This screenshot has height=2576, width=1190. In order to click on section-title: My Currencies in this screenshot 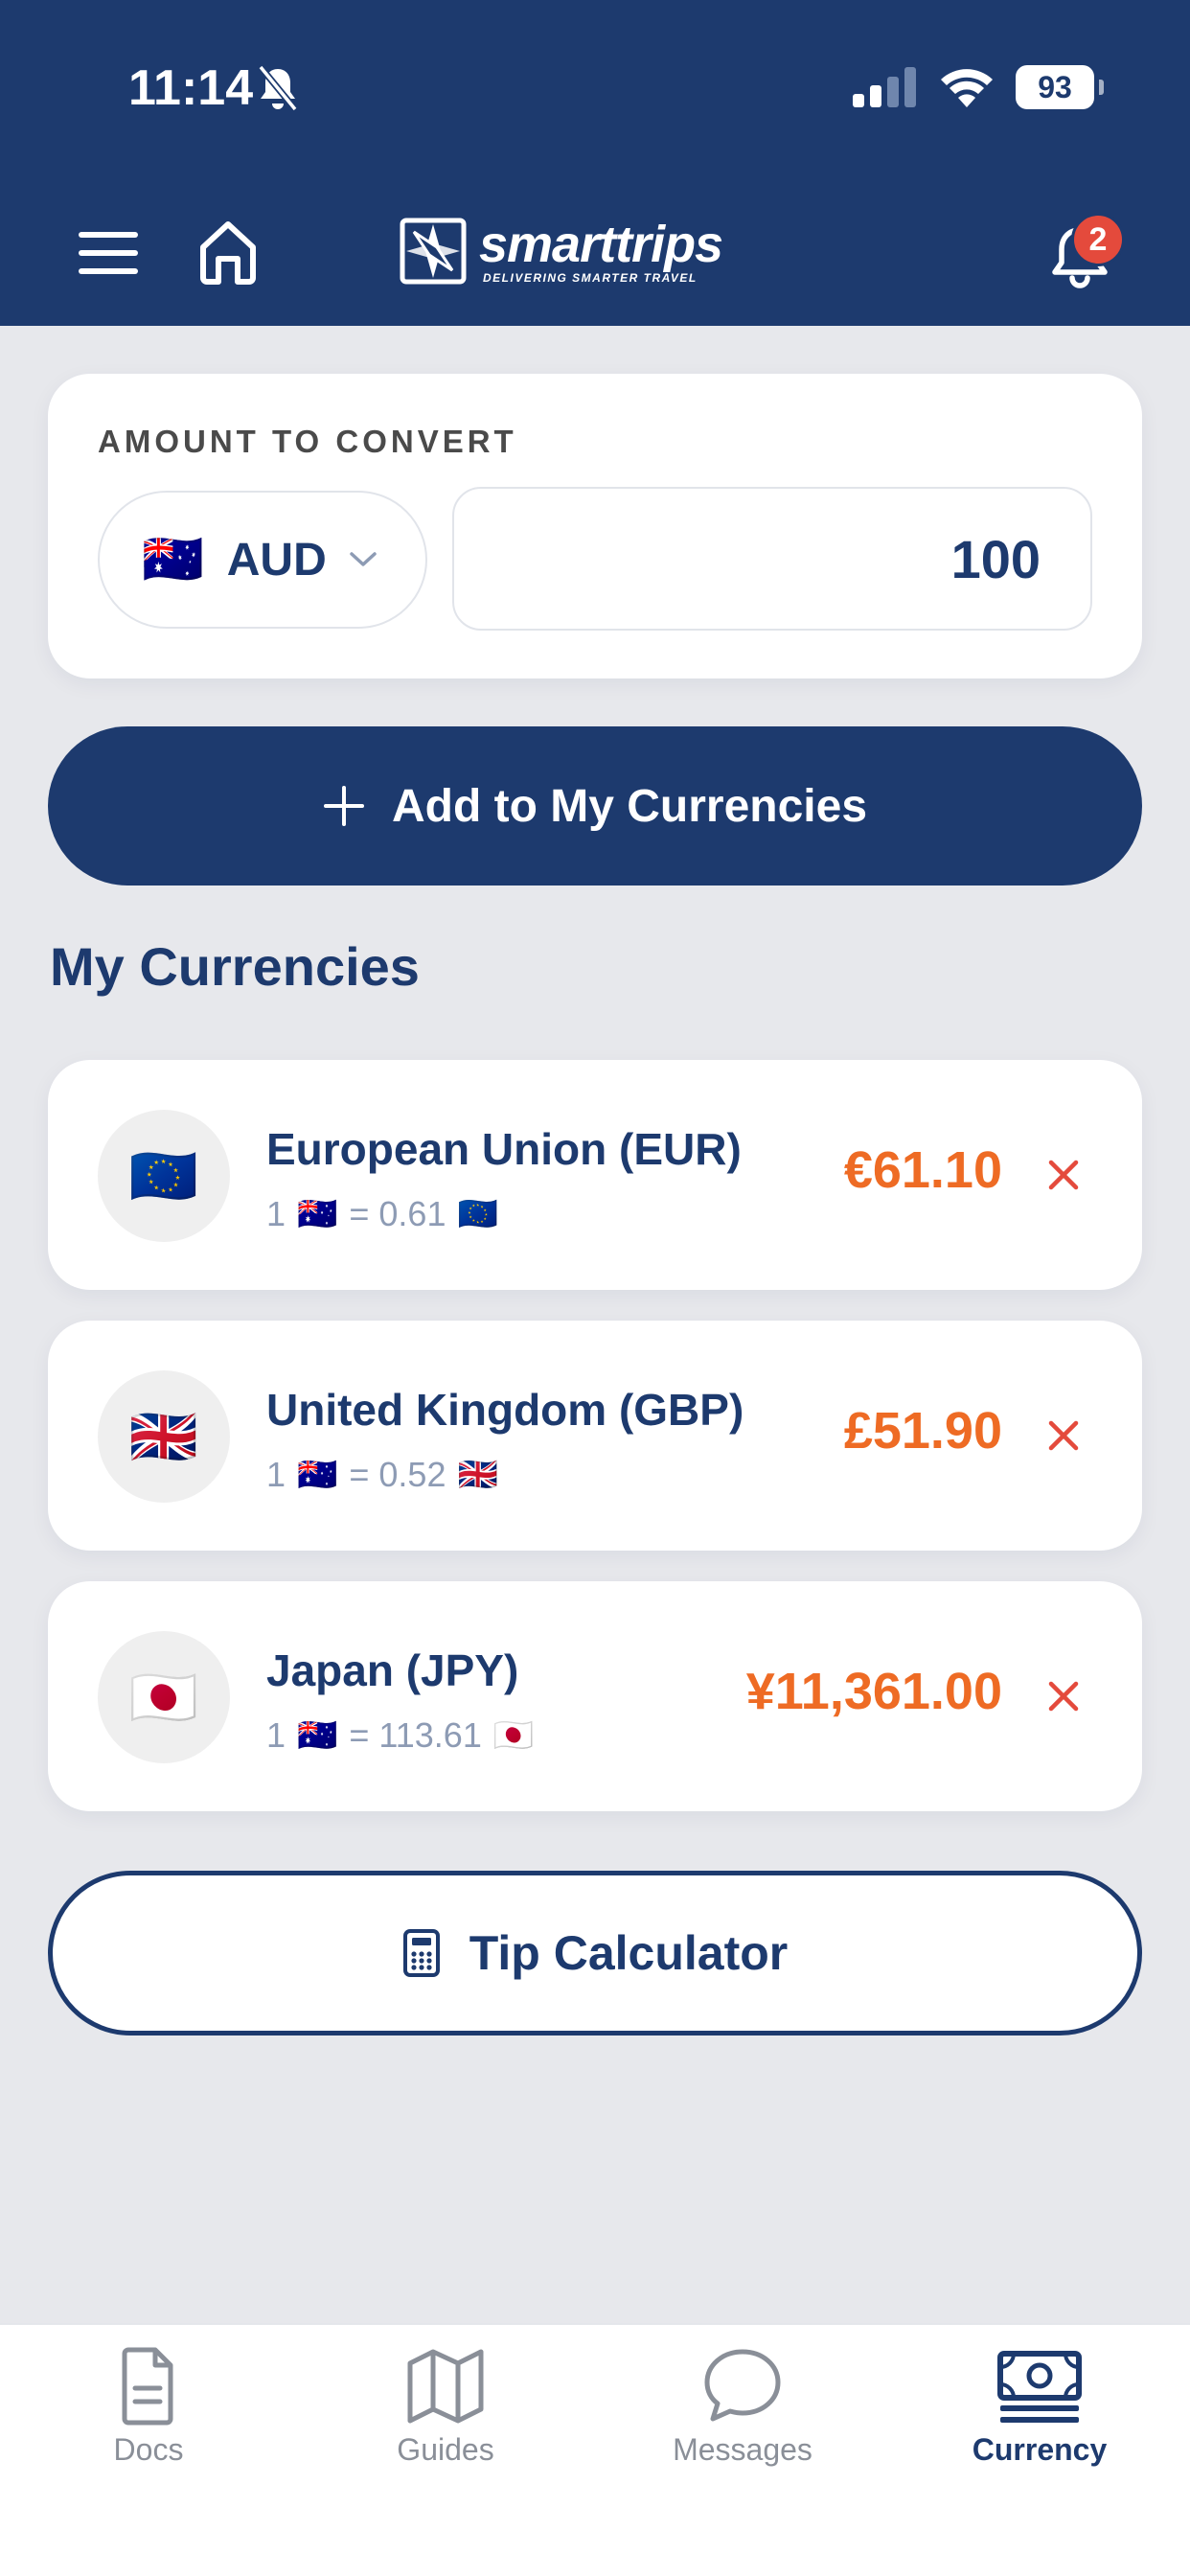, I will do `click(235, 966)`.